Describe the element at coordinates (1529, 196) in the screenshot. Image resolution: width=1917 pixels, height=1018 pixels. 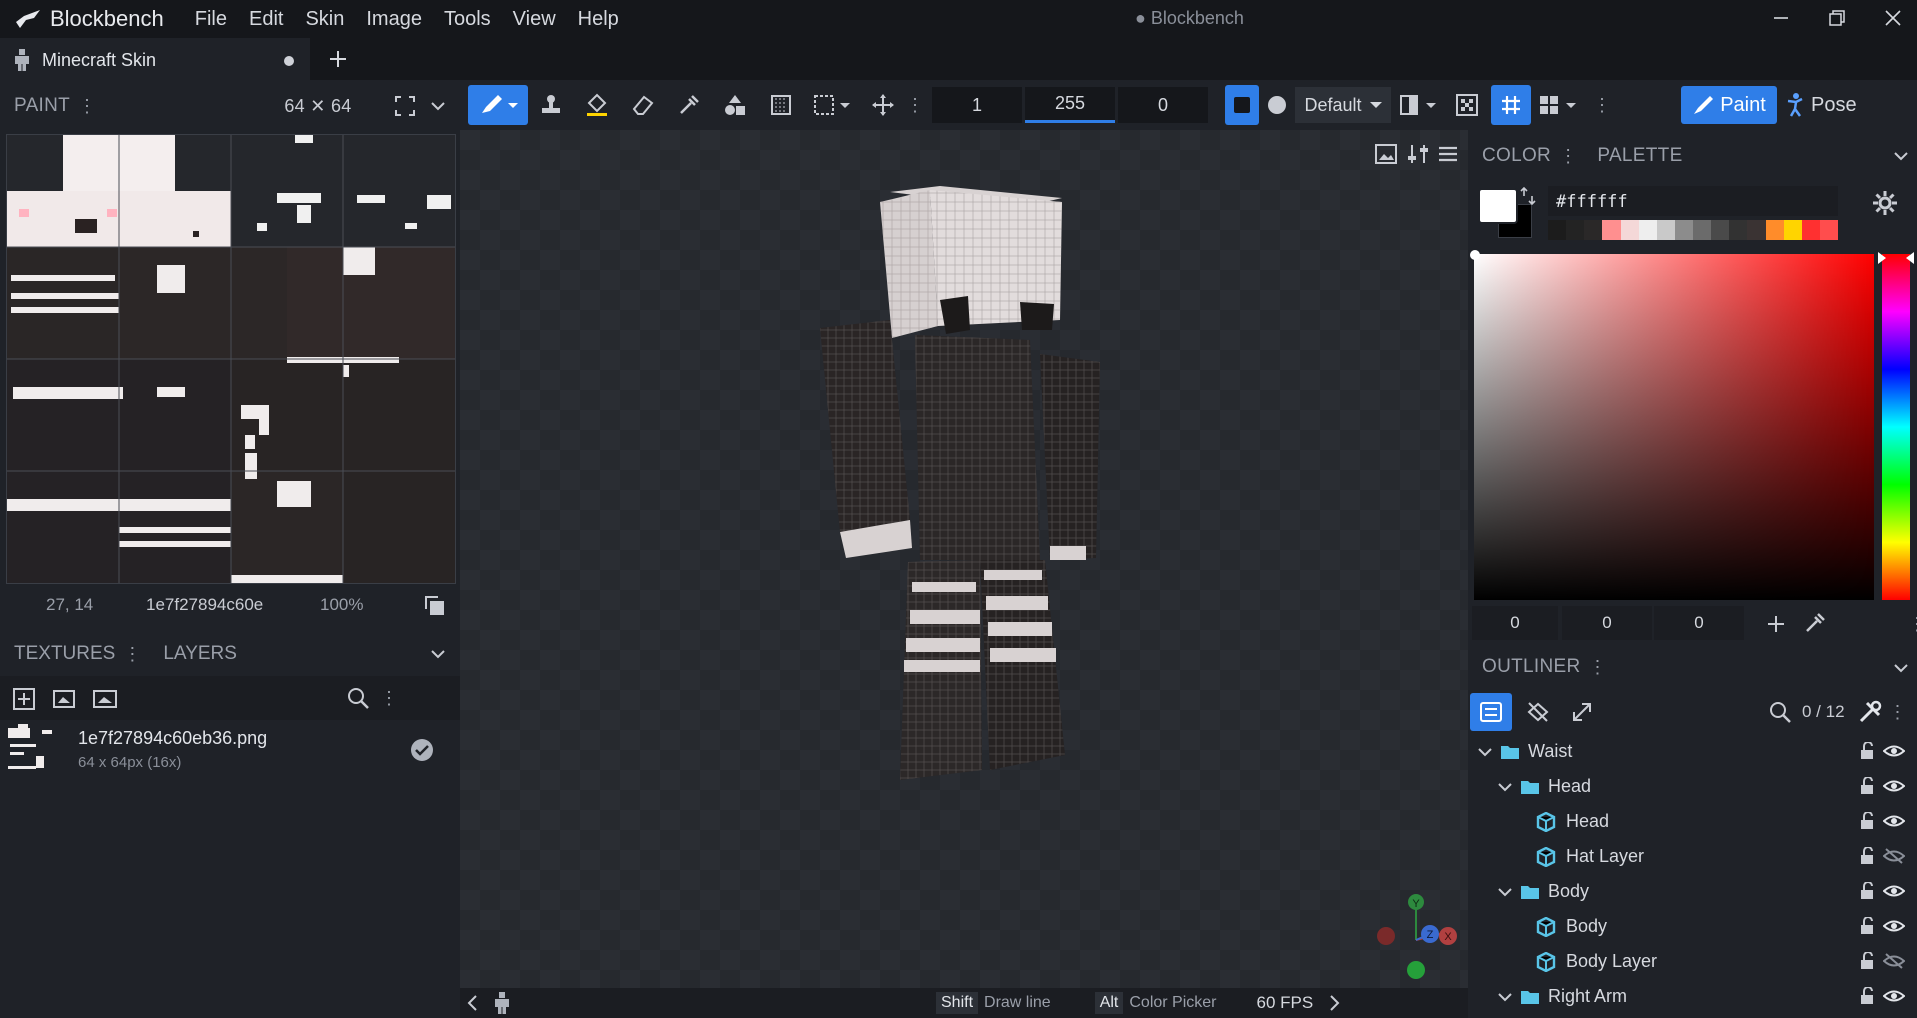
I see `swap-colors-icon` at that location.